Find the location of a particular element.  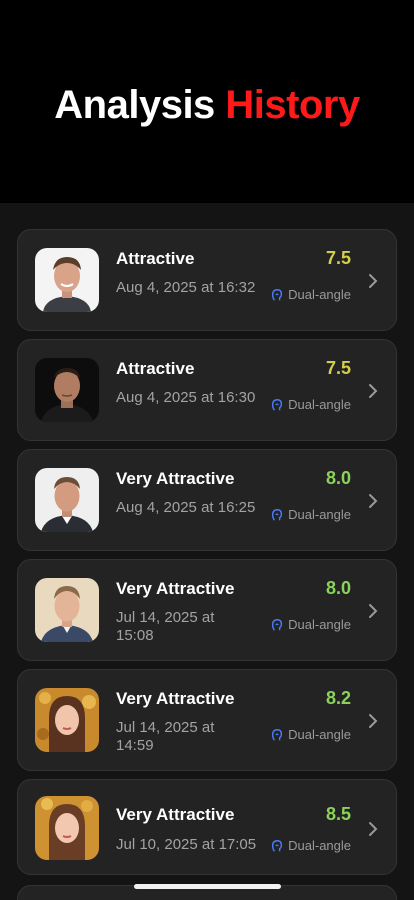

analysis-date: Aug 4, 2025 at 16:30 is located at coordinates (186, 397).